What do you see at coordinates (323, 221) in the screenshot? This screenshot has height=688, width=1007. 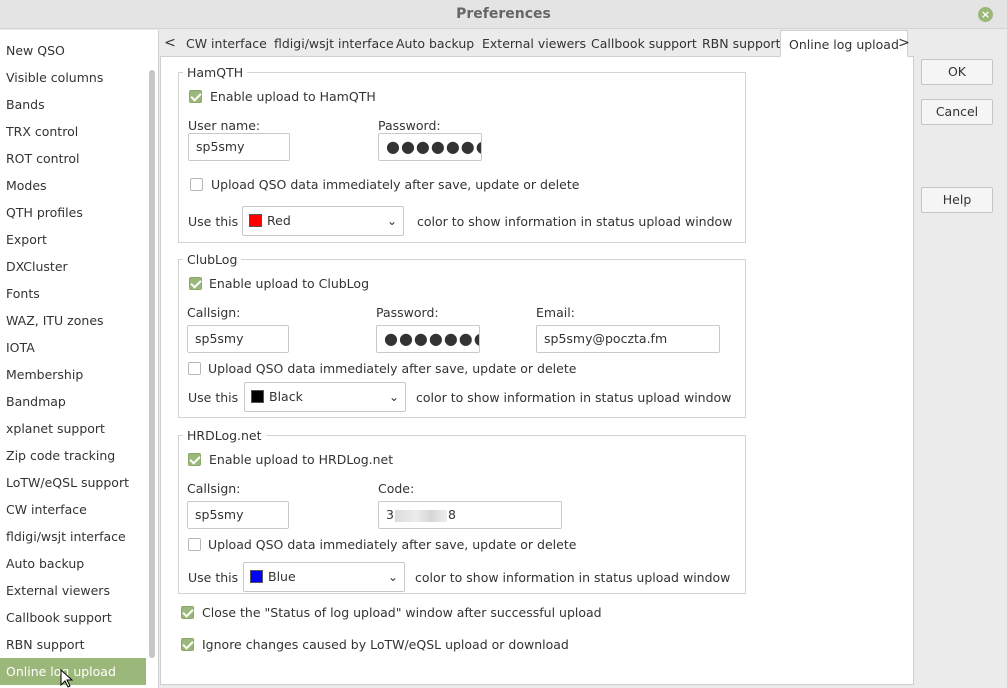 I see `hamqth-color-select: Red ⌄` at bounding box center [323, 221].